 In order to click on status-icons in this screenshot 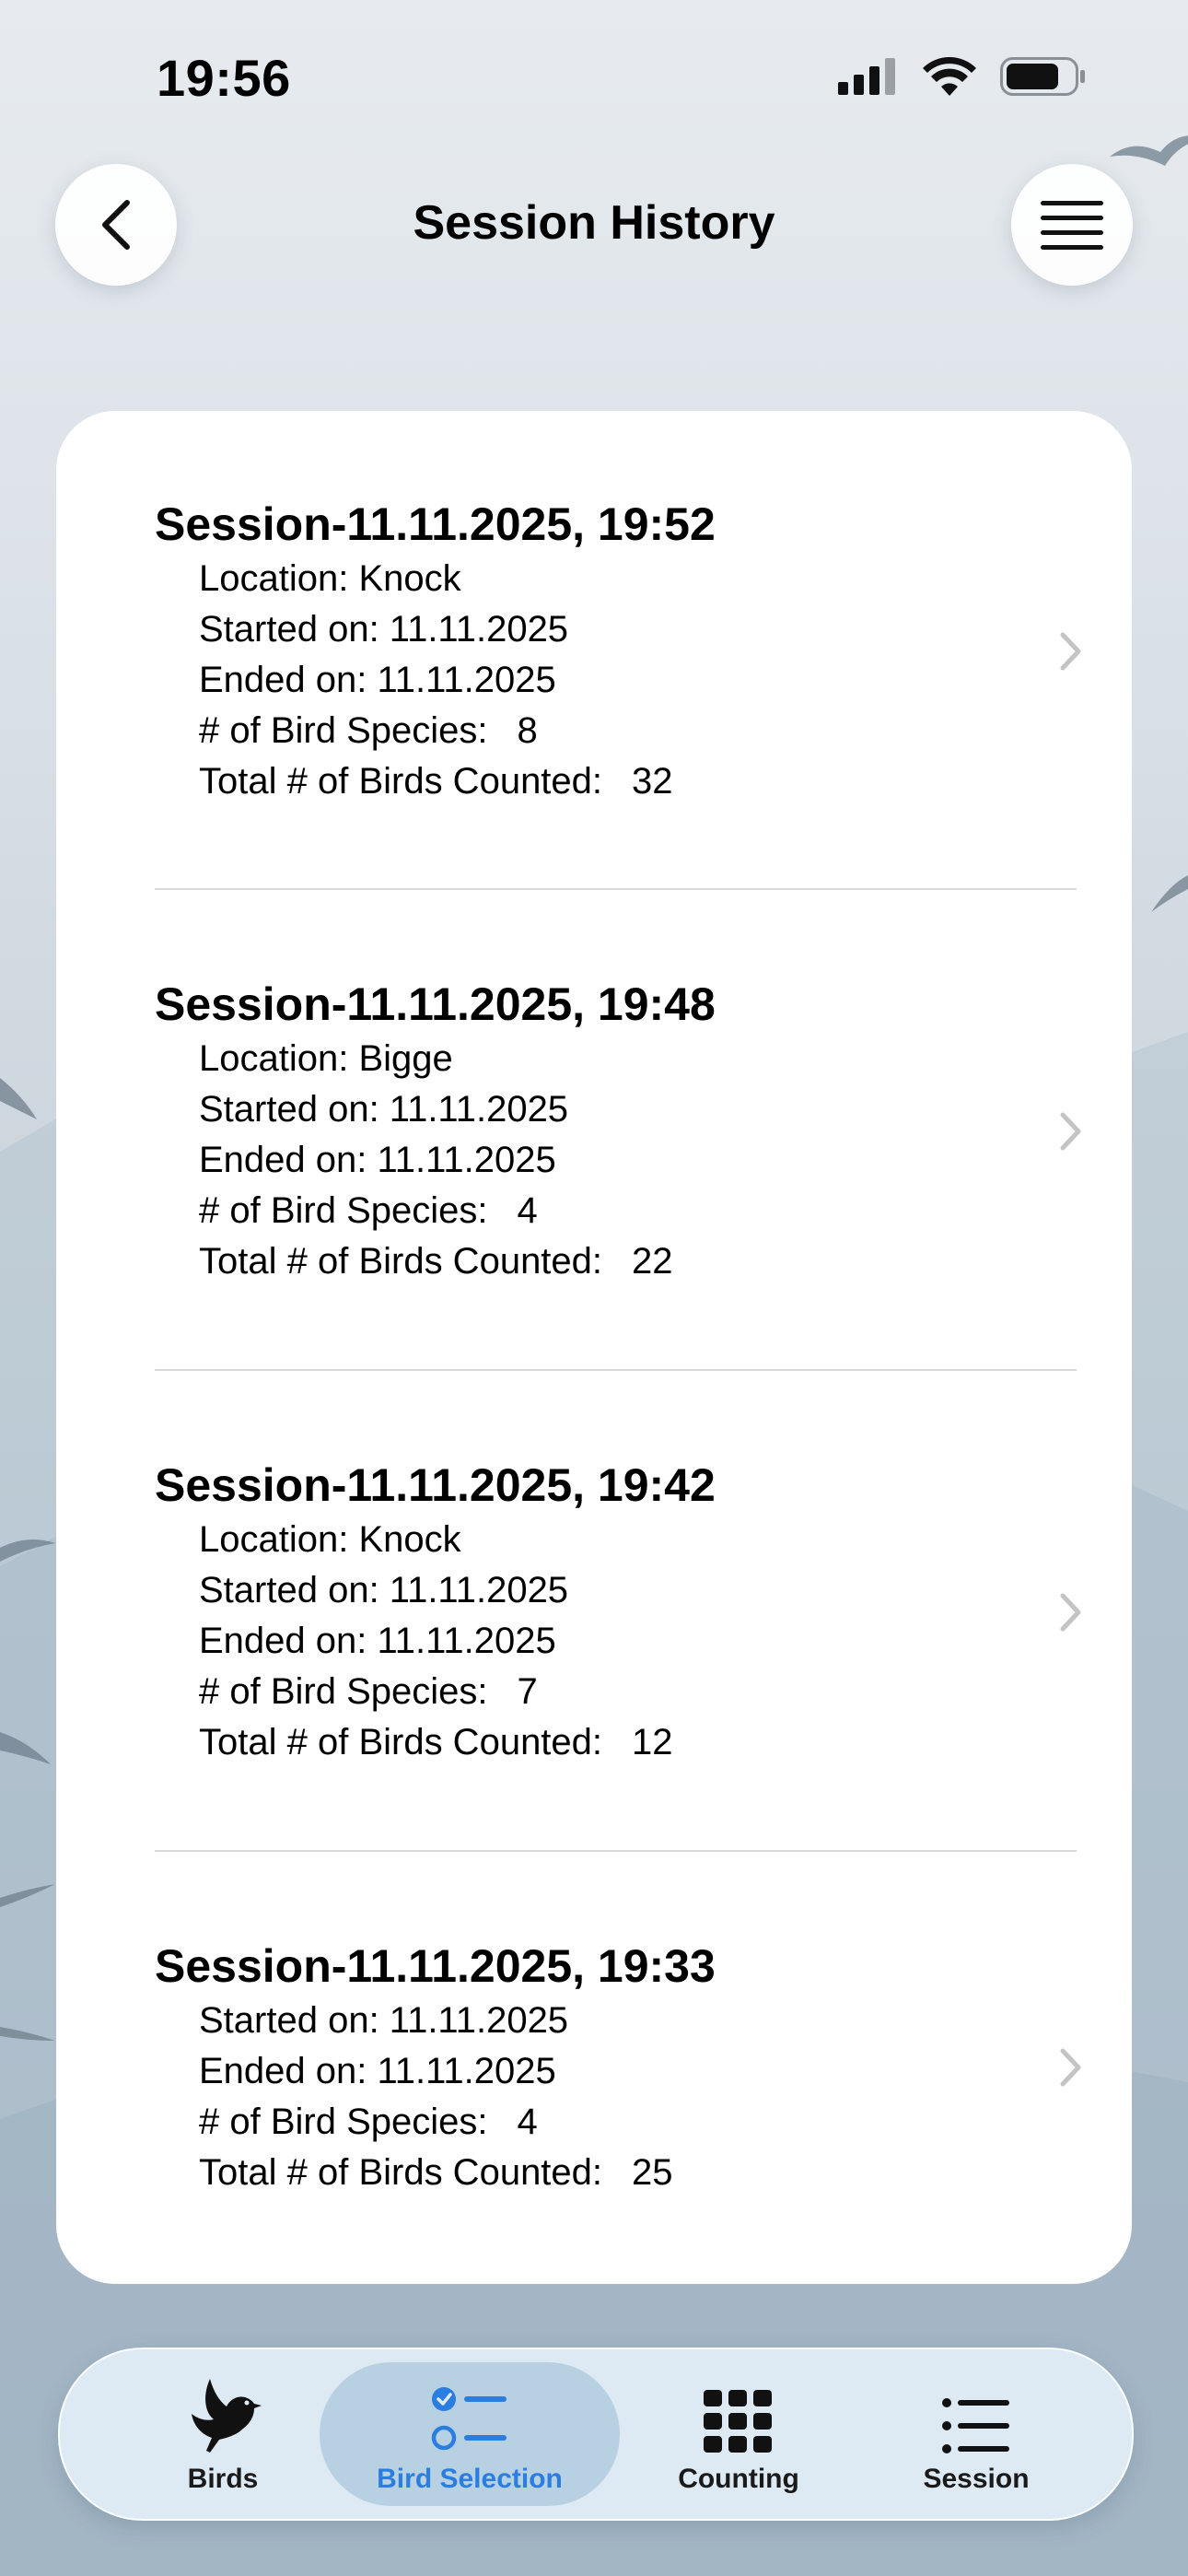, I will do `click(962, 76)`.